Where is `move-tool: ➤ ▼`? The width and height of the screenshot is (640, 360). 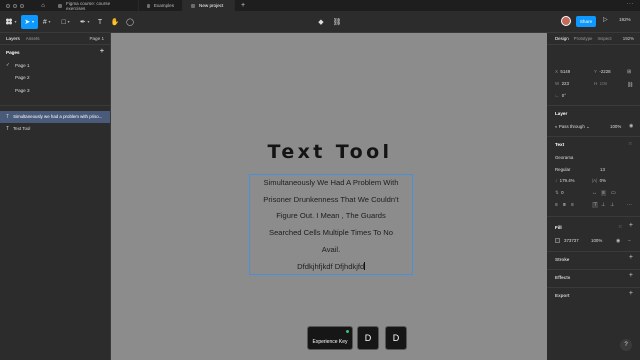
move-tool: ➤ ▼ is located at coordinates (29, 22).